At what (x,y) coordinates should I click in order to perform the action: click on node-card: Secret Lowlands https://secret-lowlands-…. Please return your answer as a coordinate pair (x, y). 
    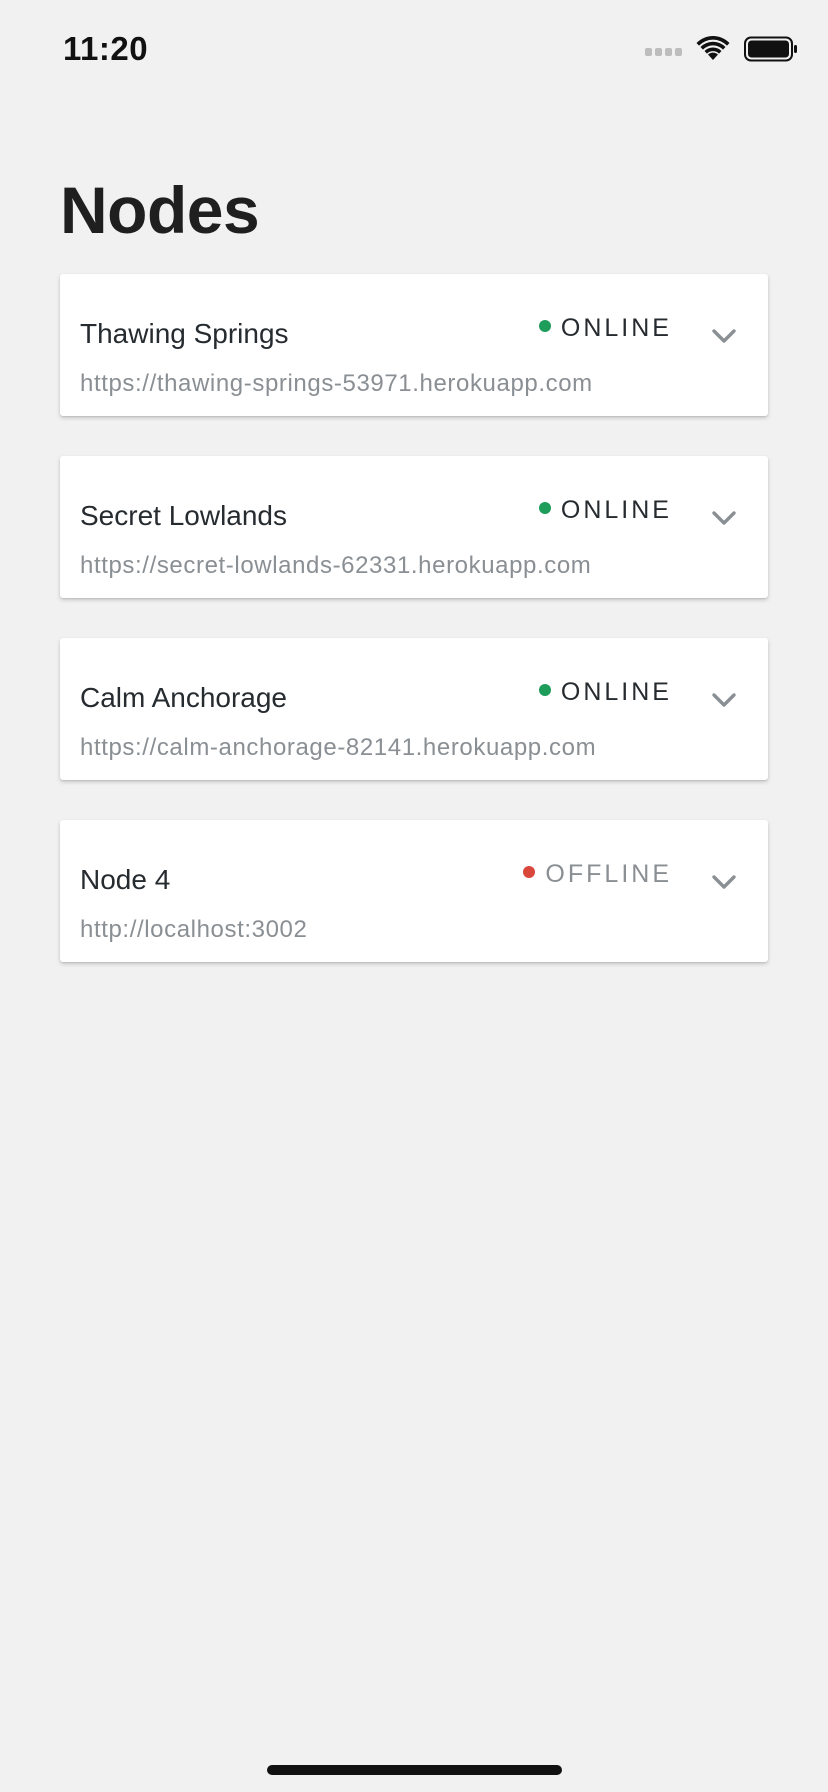
    Looking at the image, I should click on (414, 527).